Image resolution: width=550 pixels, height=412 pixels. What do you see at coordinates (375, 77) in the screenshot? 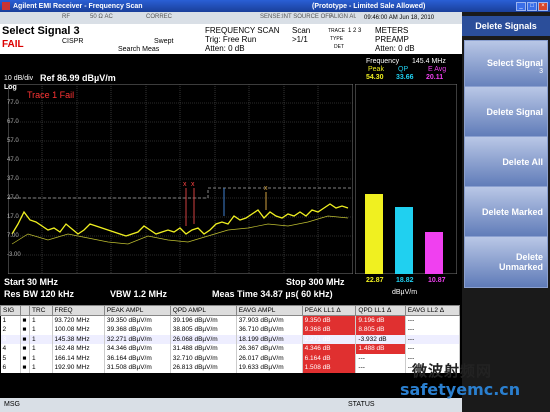
I see `peak-value: 54.30` at bounding box center [375, 77].